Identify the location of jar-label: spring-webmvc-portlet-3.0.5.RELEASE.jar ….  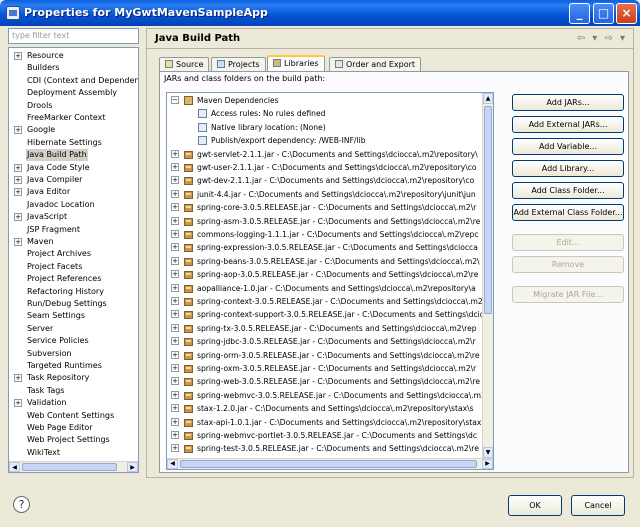
(337, 435).